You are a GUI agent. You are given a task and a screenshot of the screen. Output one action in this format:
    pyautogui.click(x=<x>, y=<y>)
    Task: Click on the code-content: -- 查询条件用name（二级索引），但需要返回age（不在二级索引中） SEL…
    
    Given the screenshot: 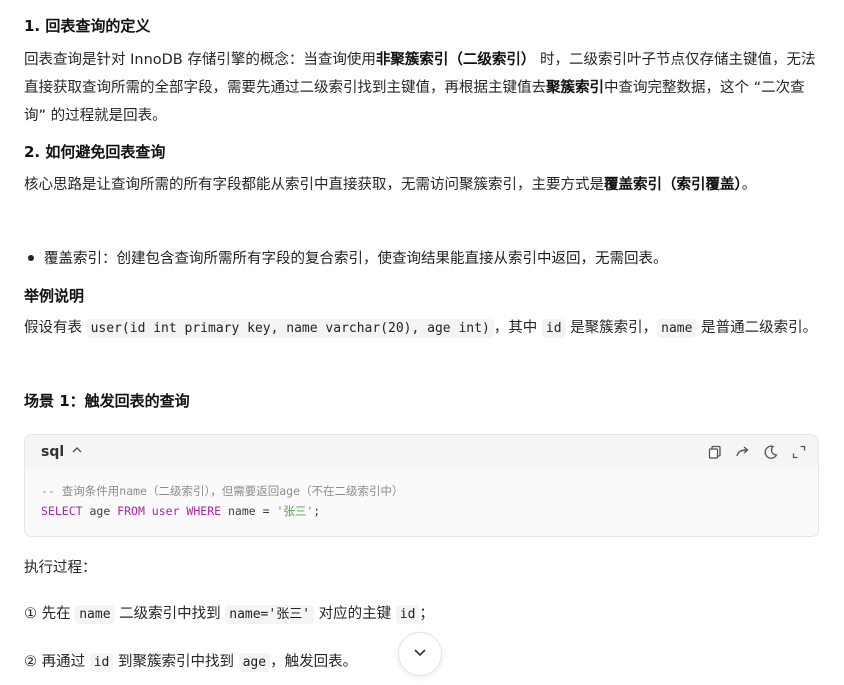 What is the action you would take?
    pyautogui.click(x=222, y=501)
    